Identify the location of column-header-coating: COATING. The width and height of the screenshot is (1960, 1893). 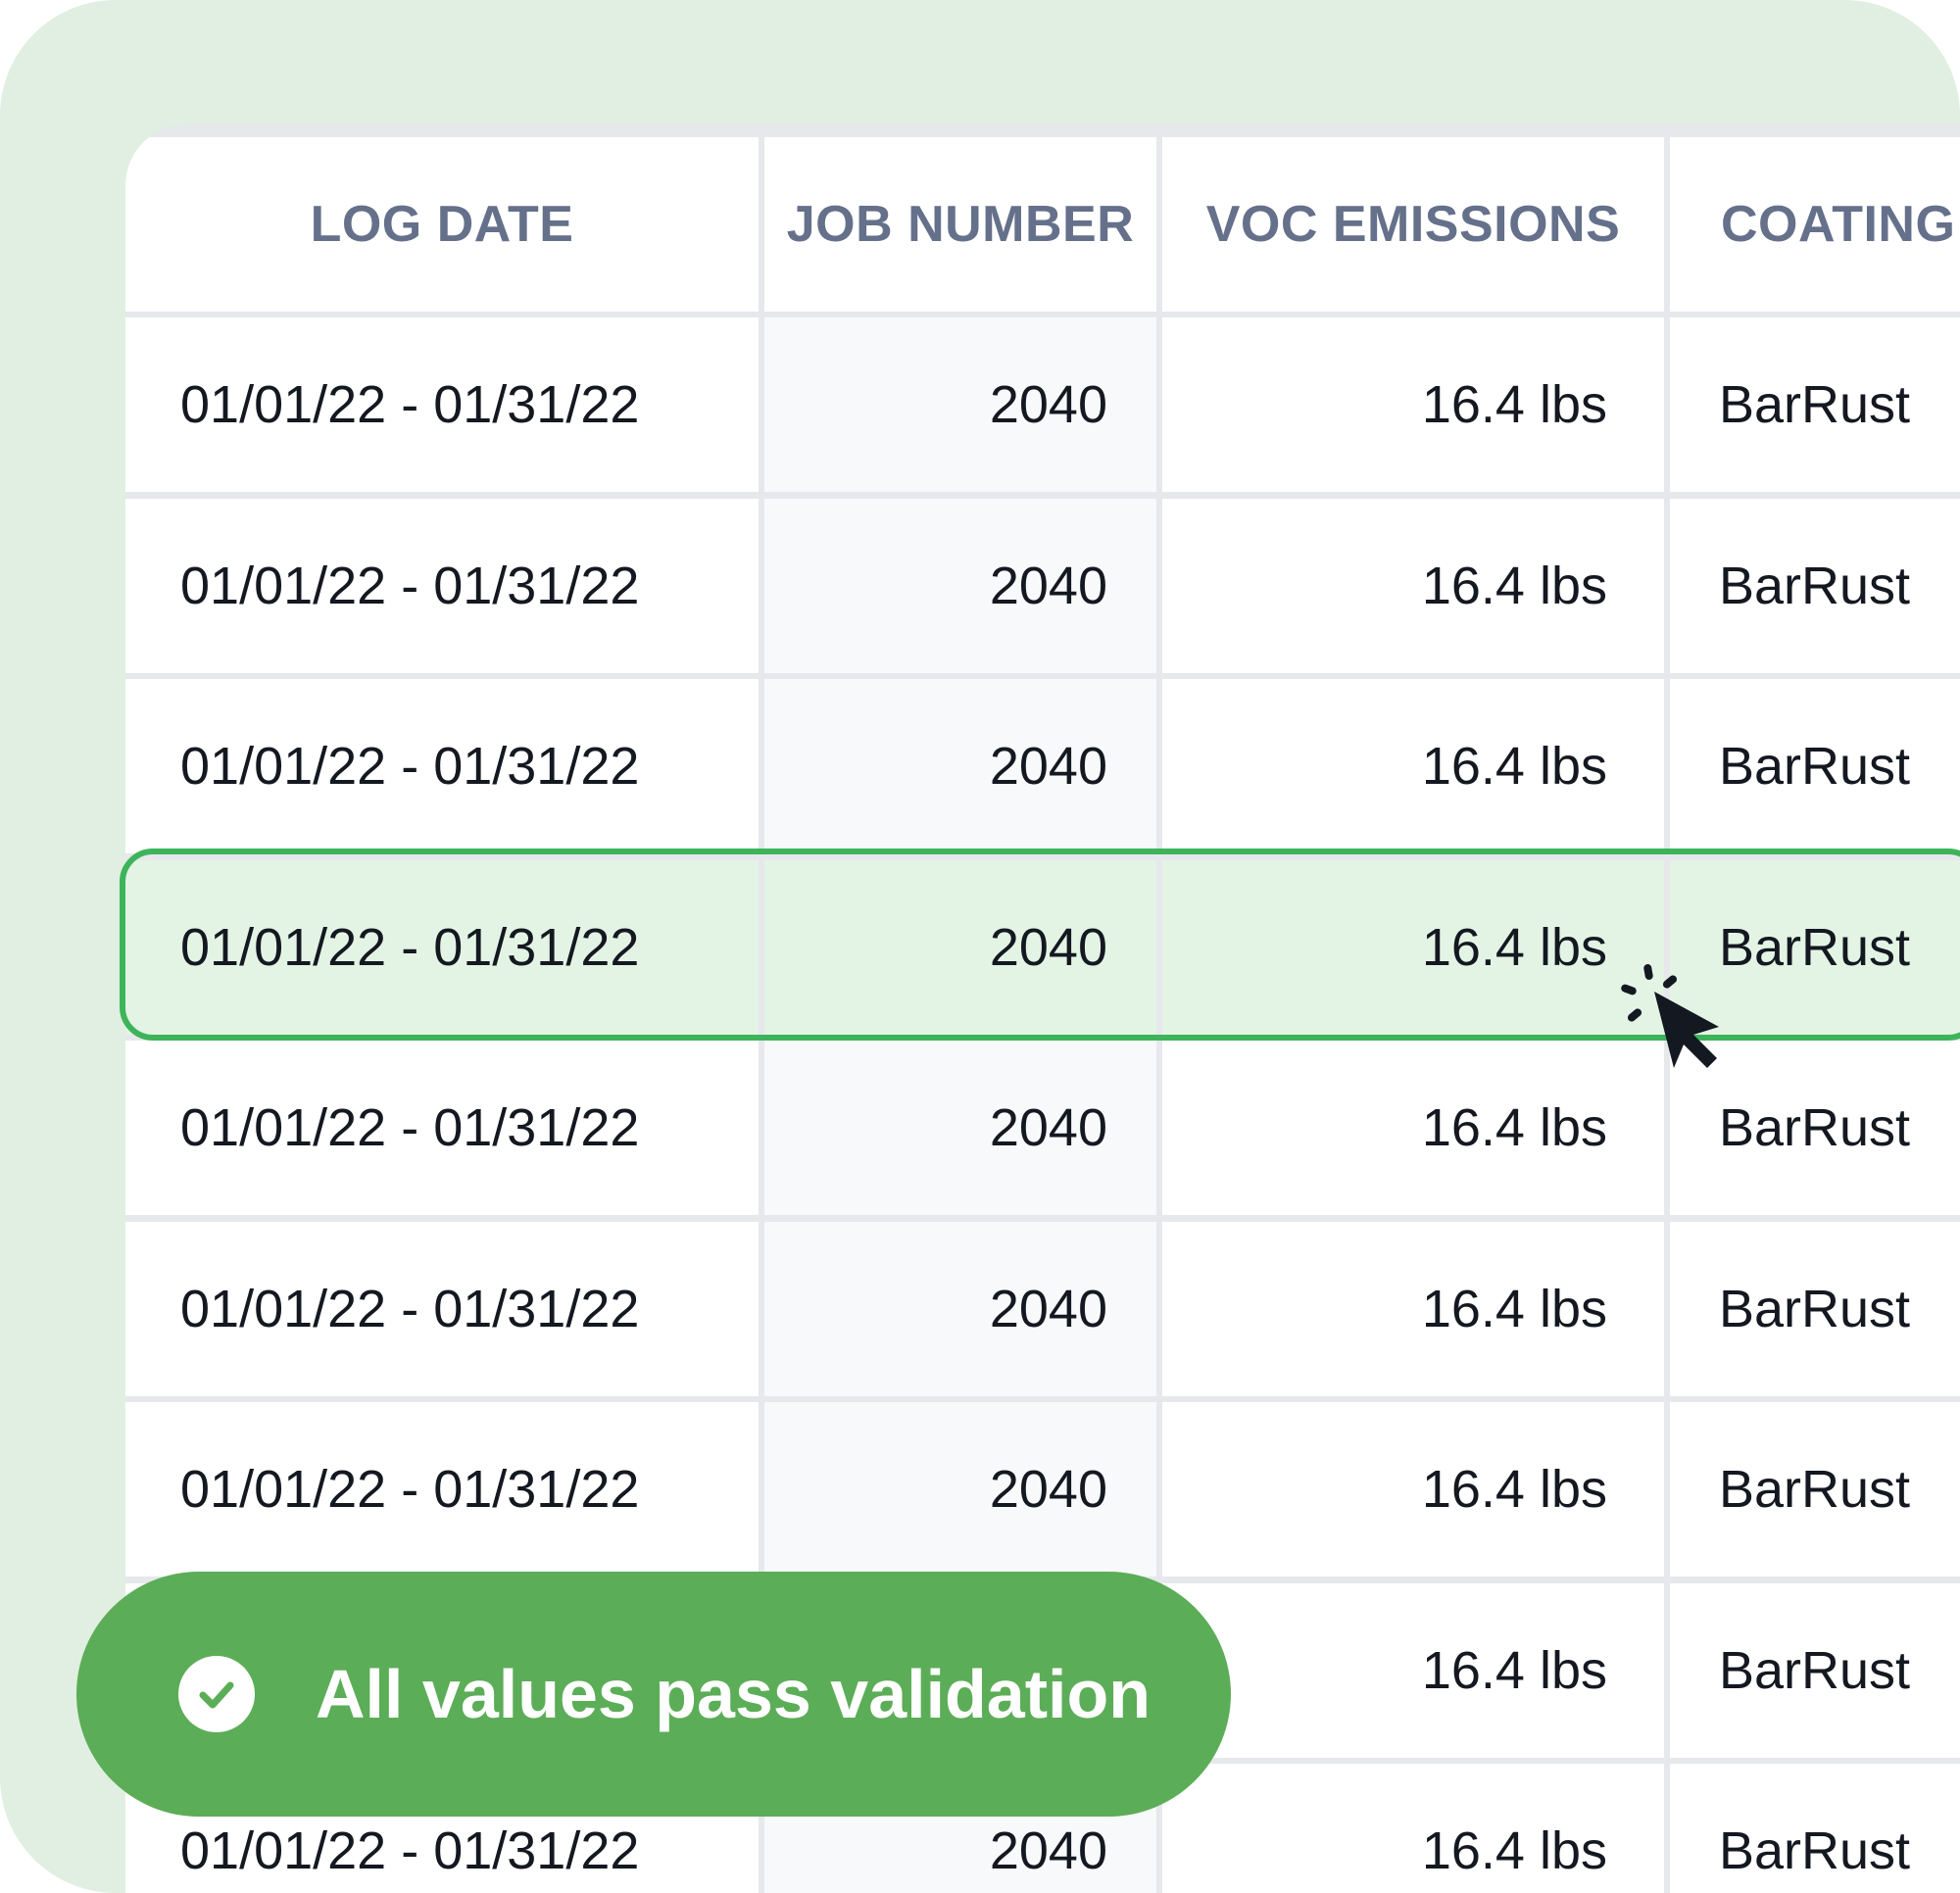
(1815, 225).